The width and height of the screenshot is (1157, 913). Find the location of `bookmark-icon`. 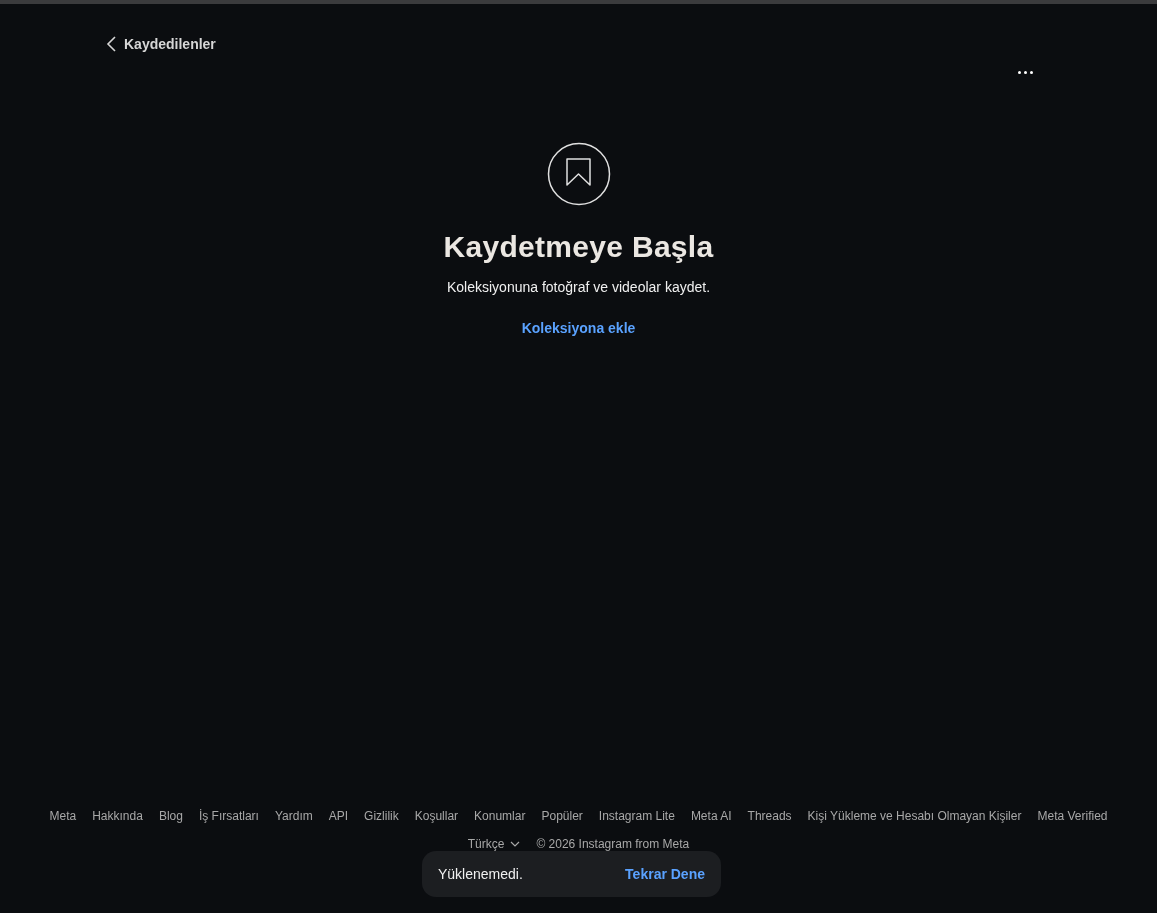

bookmark-icon is located at coordinates (578, 174).